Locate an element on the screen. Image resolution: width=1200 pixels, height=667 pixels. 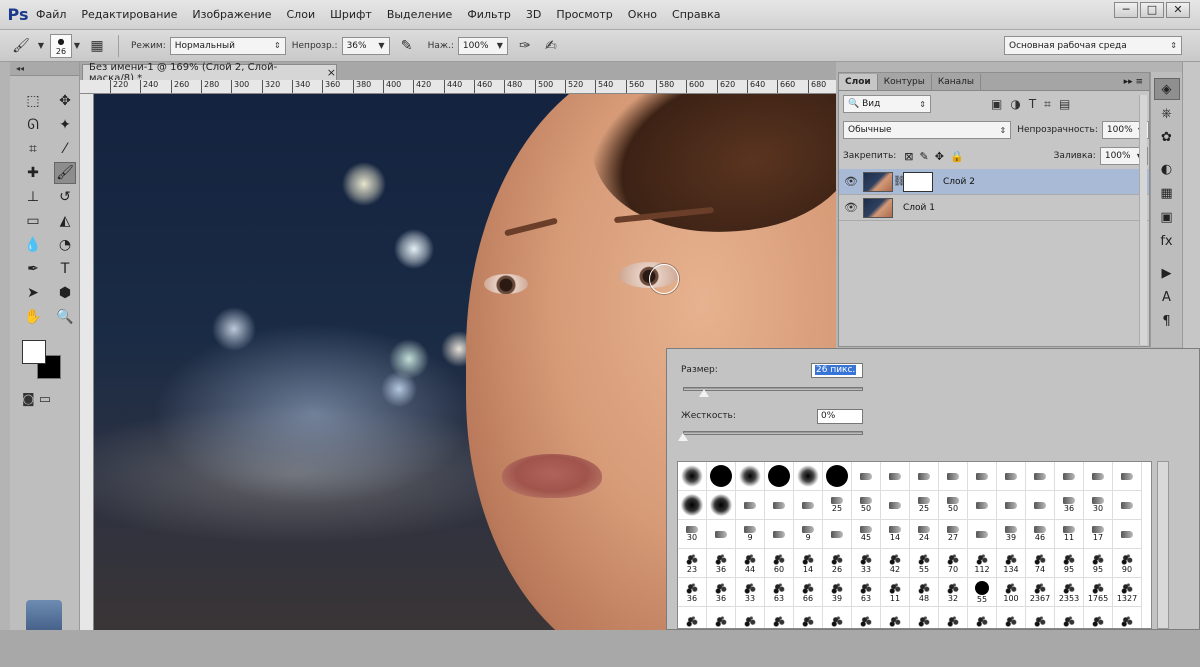
brush-tool-preset-icon: 🖌 is located at coordinates (21, 46).